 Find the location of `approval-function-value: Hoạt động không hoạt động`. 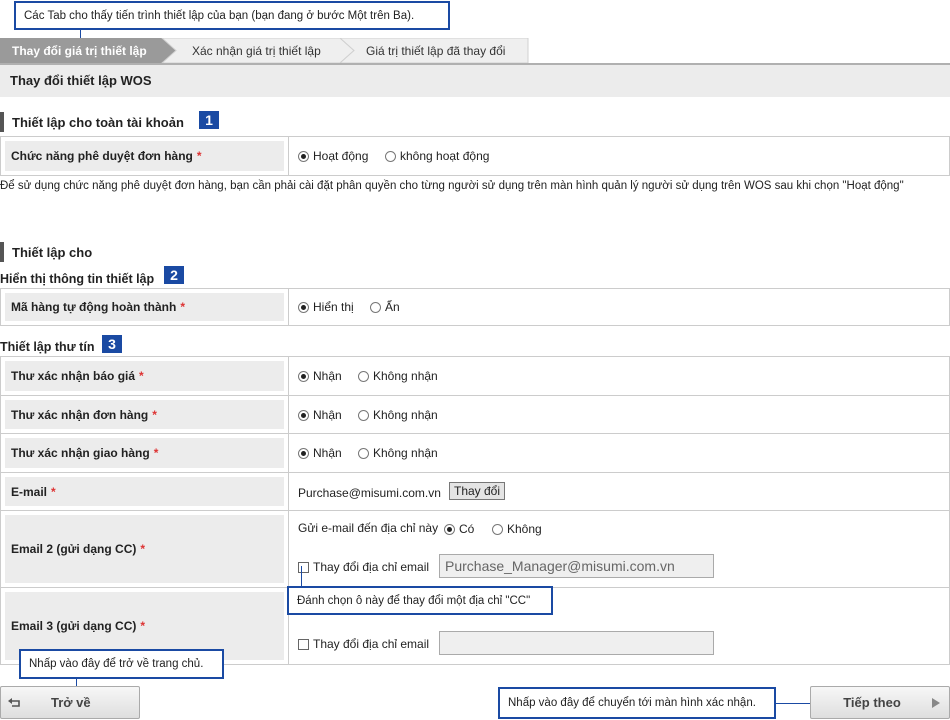

approval-function-value: Hoạt động không hoạt động is located at coordinates (618, 156).